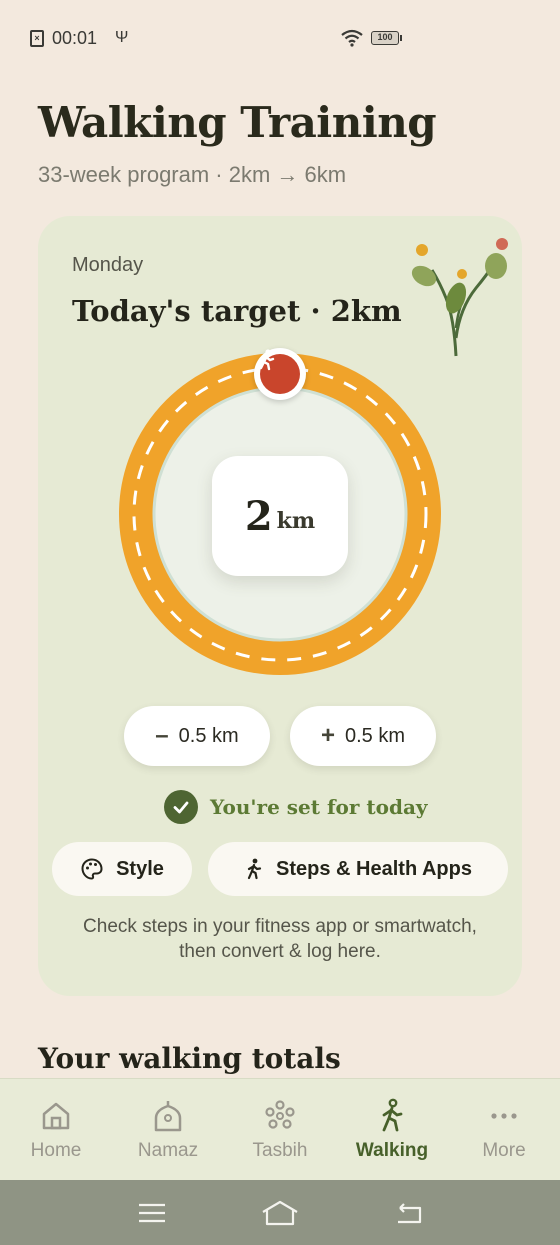 This screenshot has height=1245, width=560. Describe the element at coordinates (140, 868) in the screenshot. I see `style-label: Style` at that location.